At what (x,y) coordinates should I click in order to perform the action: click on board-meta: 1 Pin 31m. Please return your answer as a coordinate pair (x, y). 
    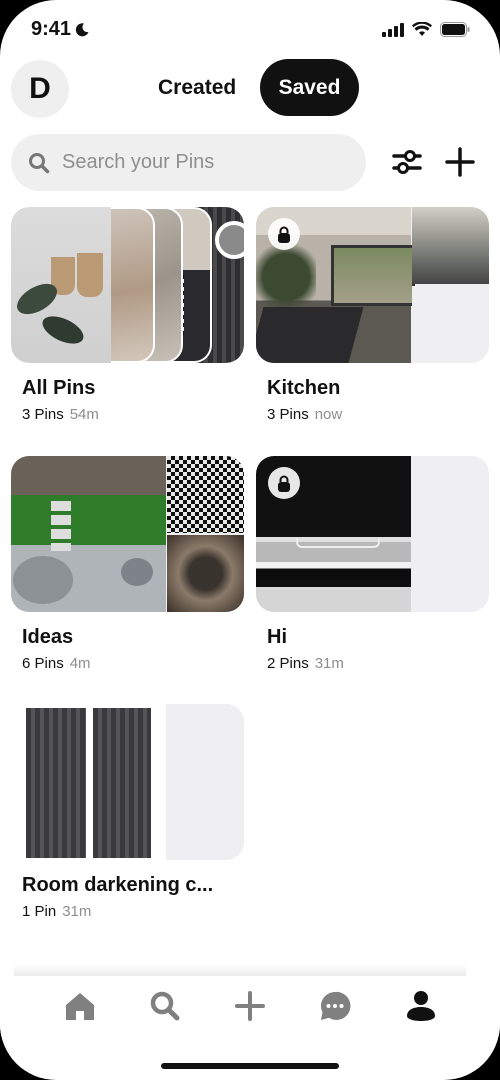
    Looking at the image, I should click on (133, 911).